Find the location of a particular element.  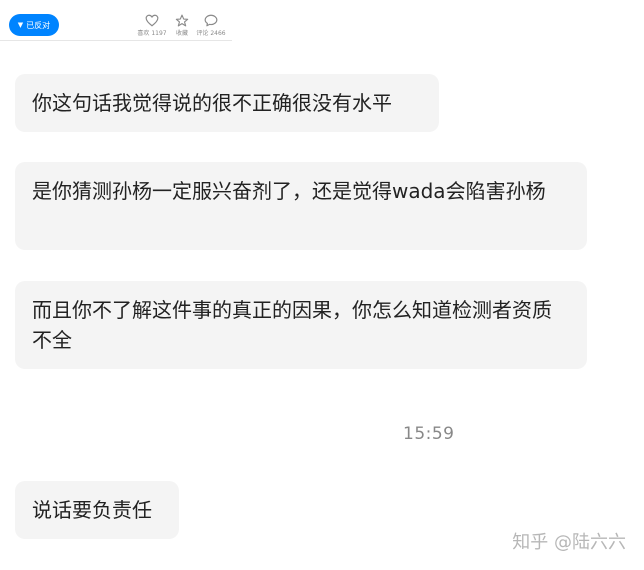

message-timestamp: 15:59 is located at coordinates (429, 434).